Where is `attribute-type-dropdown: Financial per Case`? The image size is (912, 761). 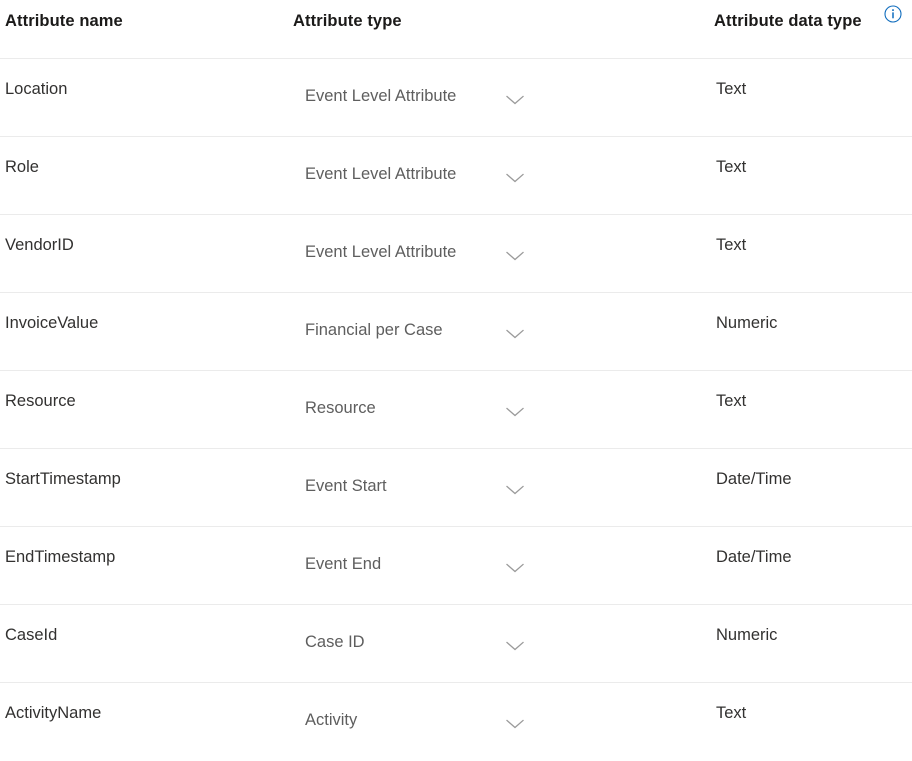 attribute-type-dropdown: Financial per Case is located at coordinates (415, 336).